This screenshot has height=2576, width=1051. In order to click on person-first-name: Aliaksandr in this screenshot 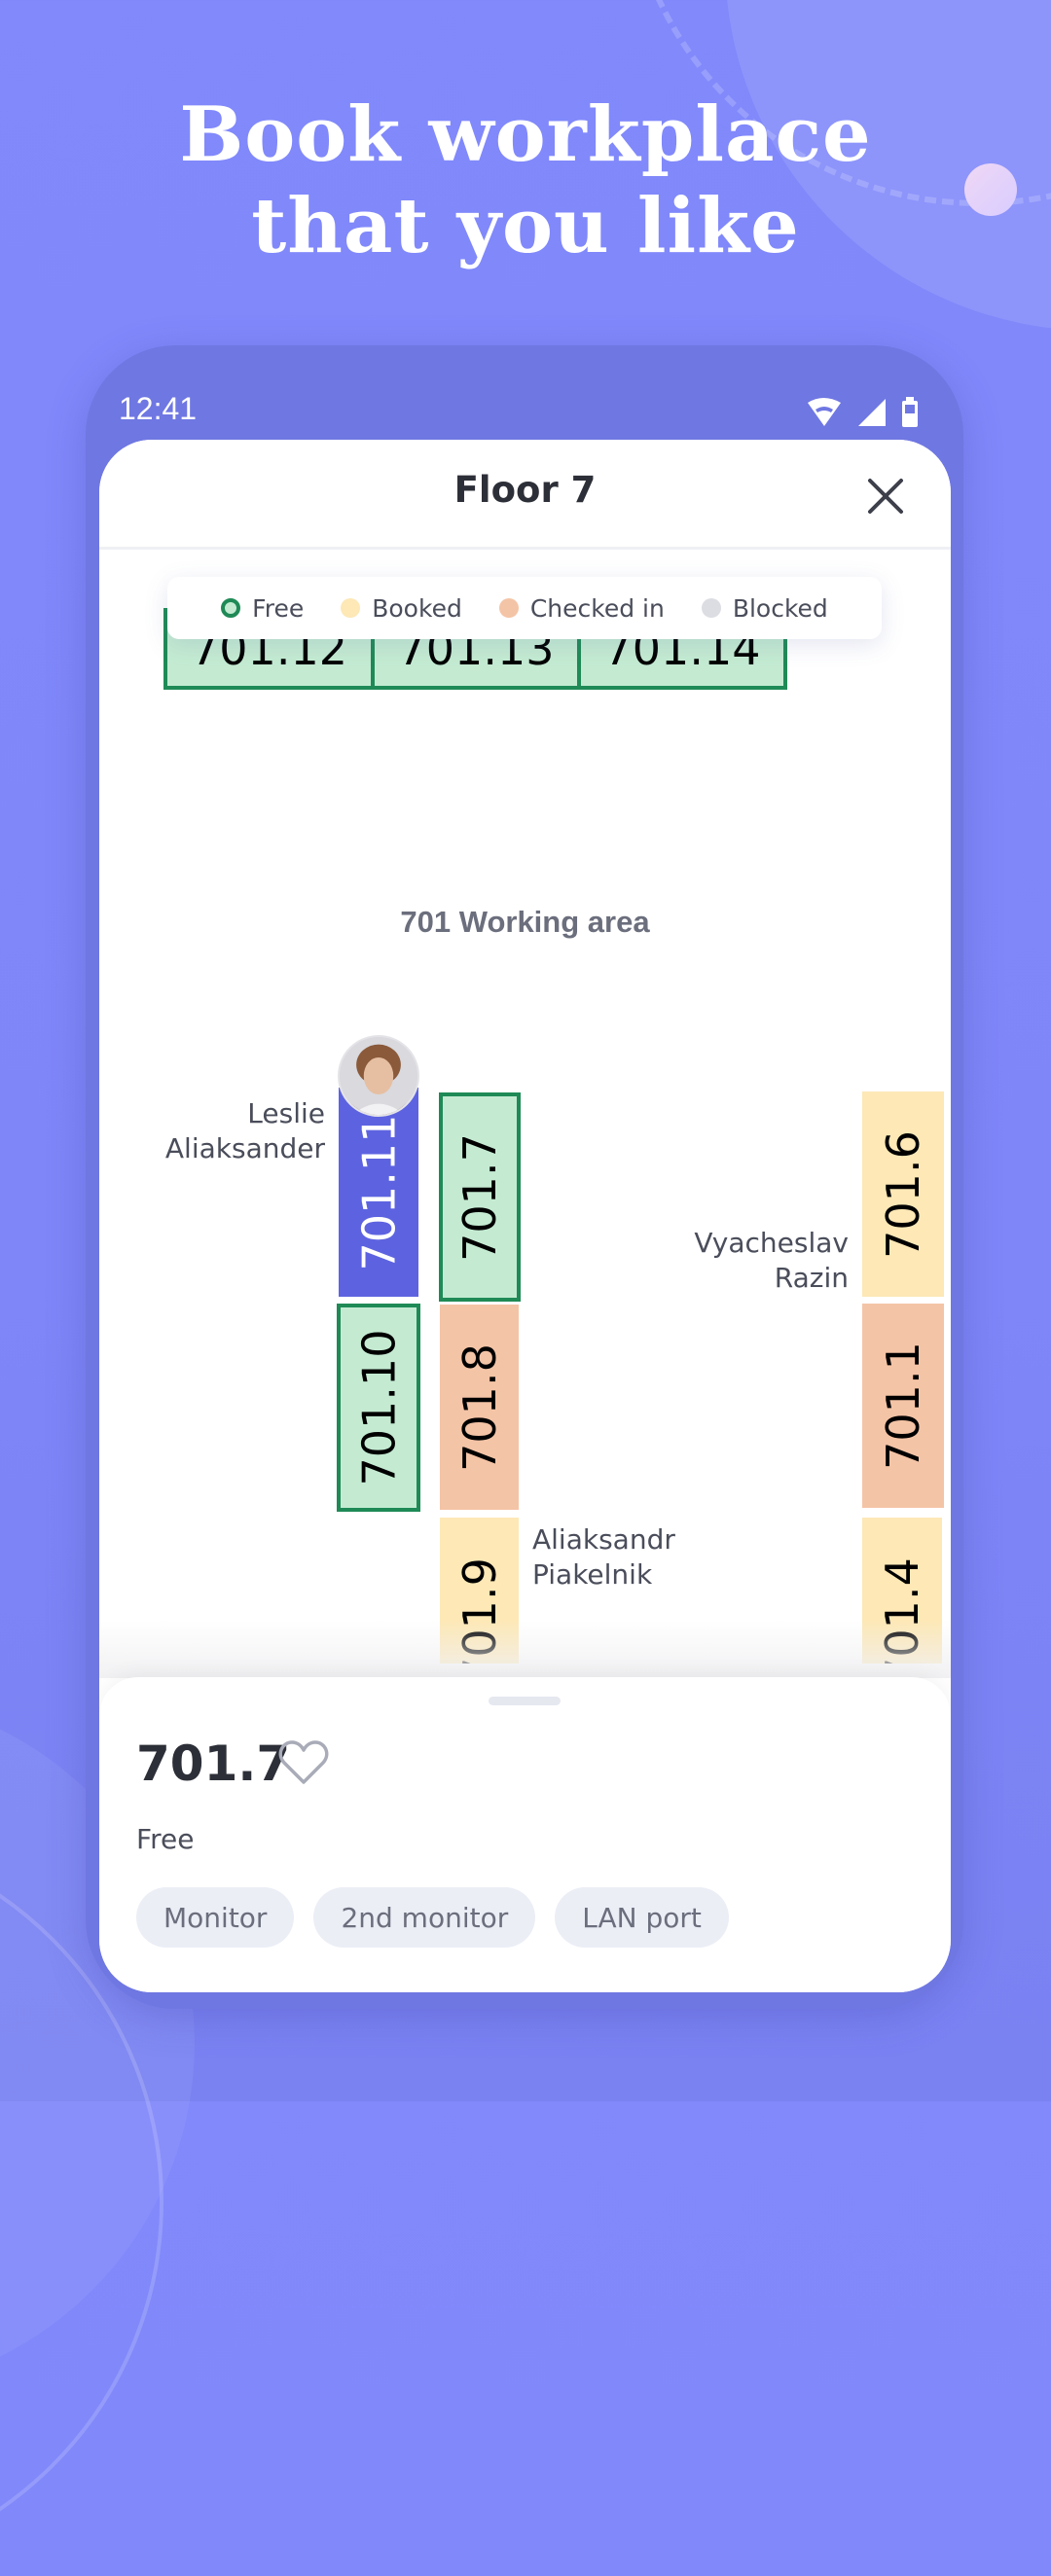, I will do `click(603, 1539)`.